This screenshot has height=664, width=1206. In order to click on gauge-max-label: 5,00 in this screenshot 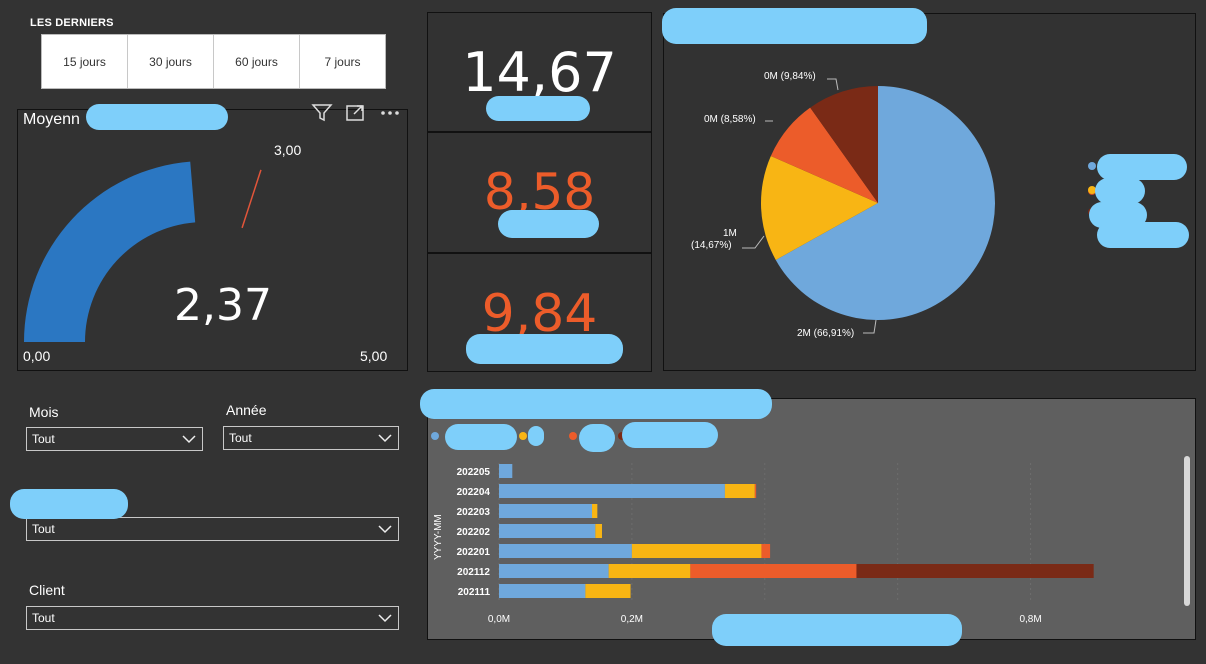, I will do `click(374, 356)`.